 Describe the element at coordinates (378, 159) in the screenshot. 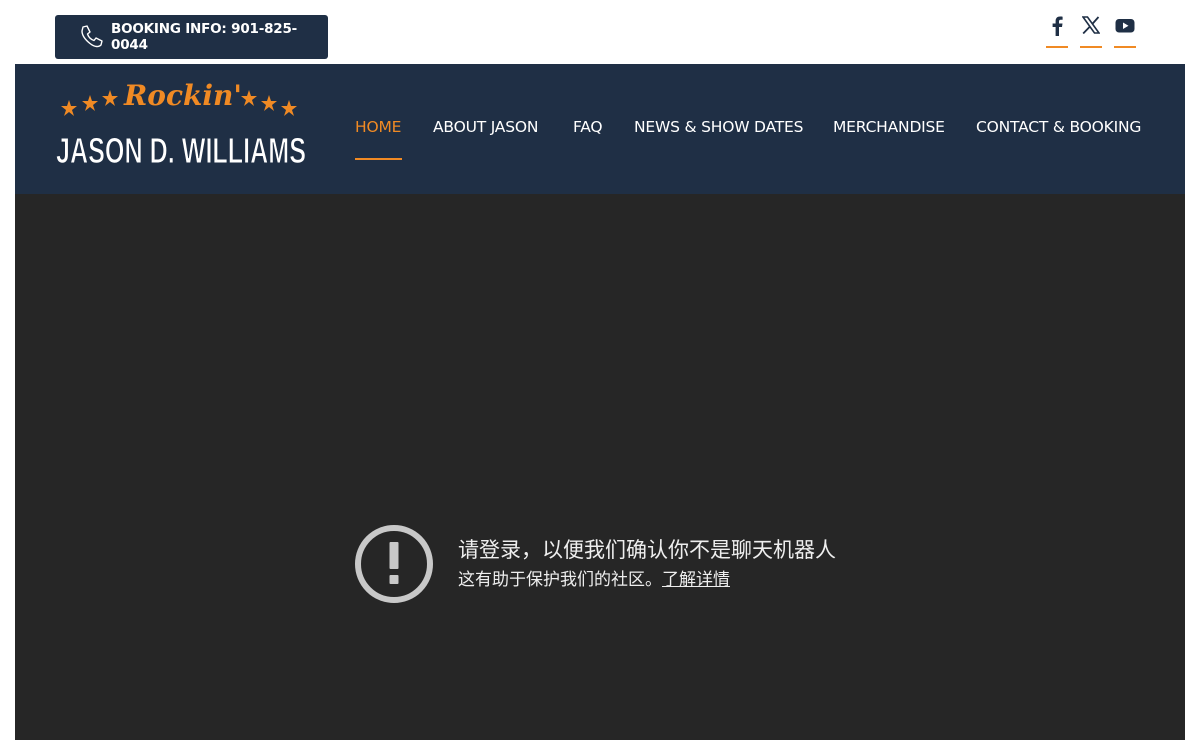

I see `active-nav-indicator` at that location.